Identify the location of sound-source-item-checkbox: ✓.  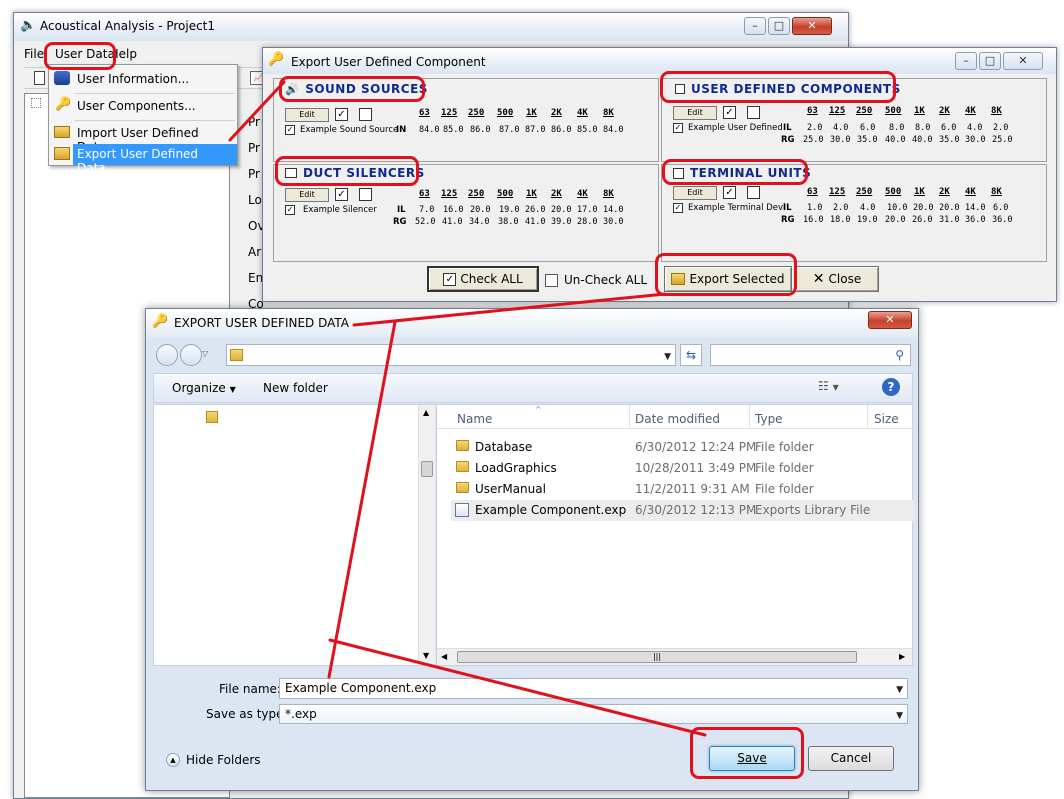
(290, 130).